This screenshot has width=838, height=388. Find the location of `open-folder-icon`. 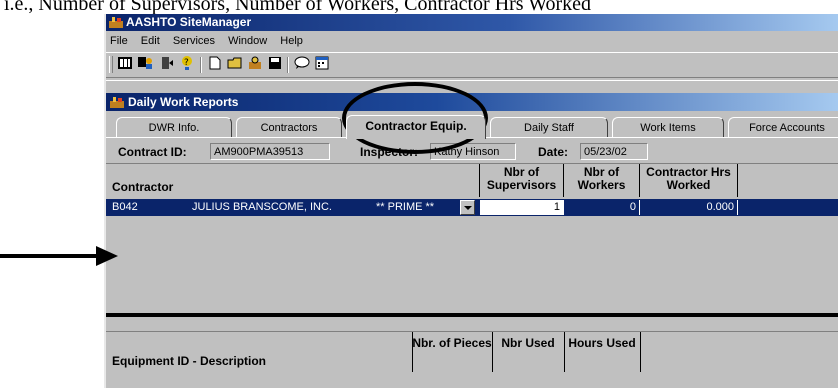

open-folder-icon is located at coordinates (235, 64).